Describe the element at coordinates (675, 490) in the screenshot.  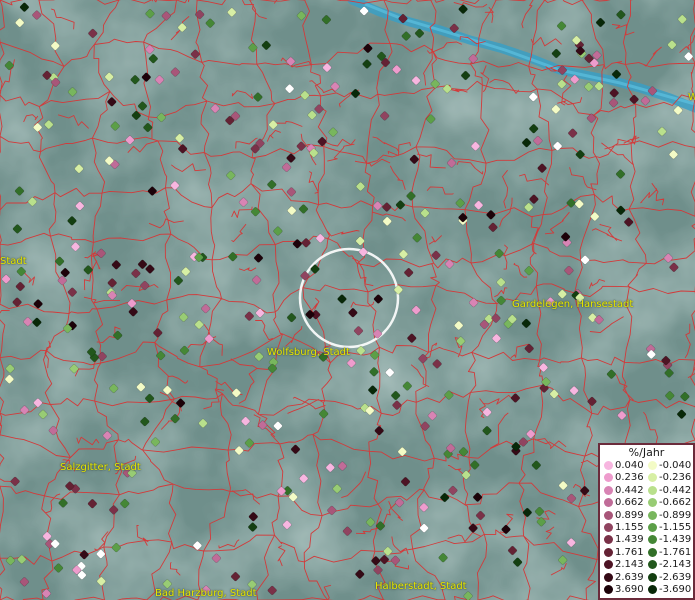
I see `legend-negative-value: -0.442` at that location.